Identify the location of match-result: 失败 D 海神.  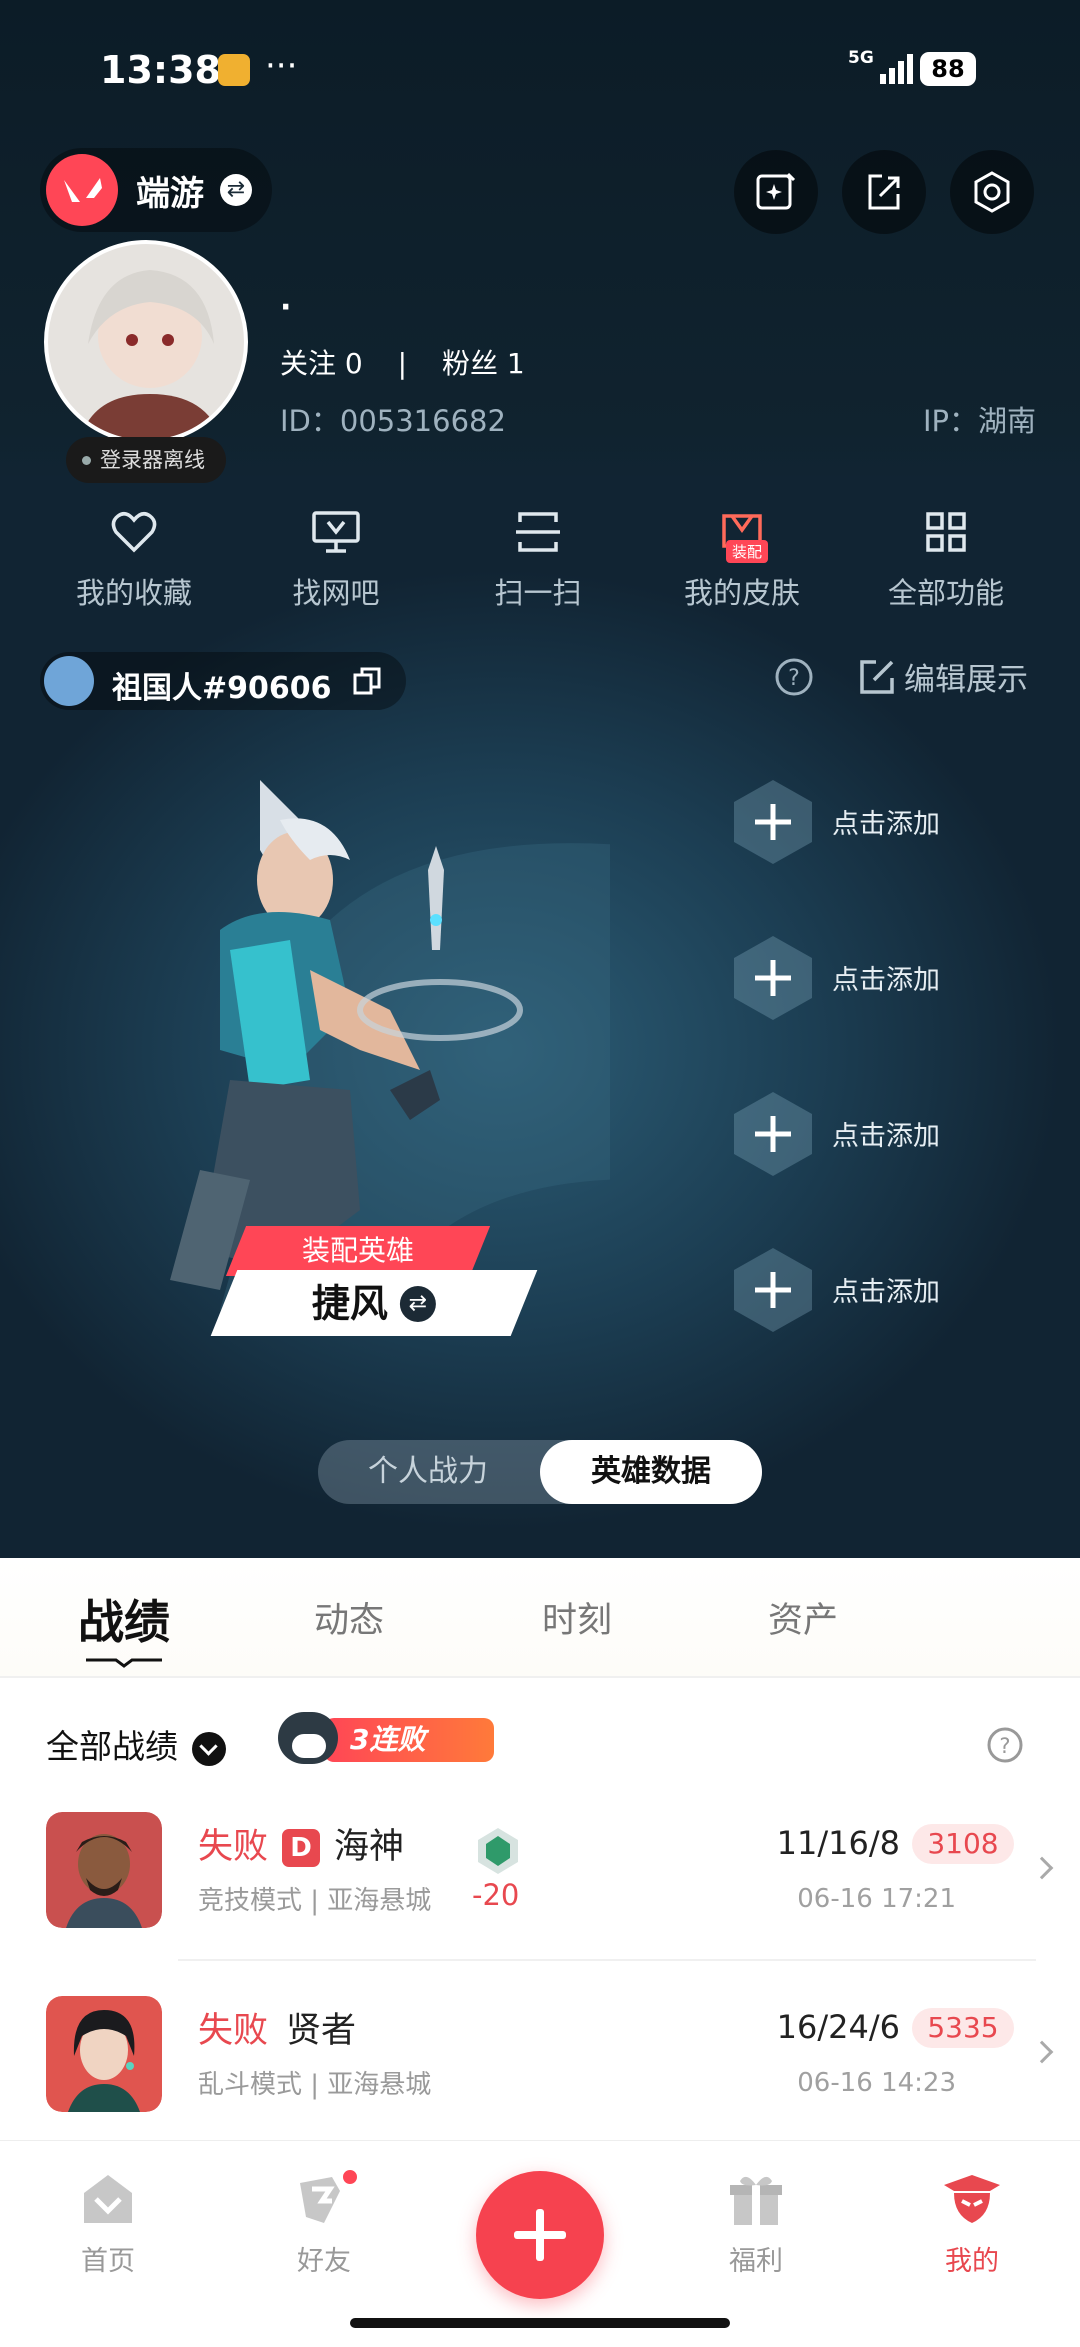
(301, 1847).